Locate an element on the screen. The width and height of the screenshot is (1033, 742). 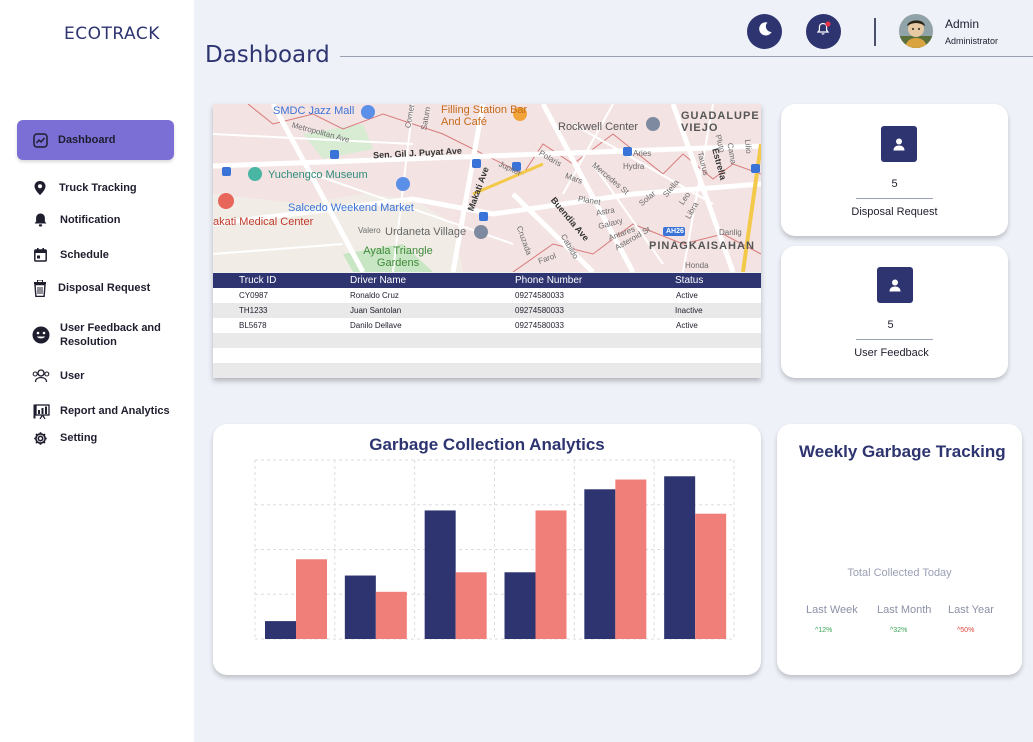
user-role: Administrator is located at coordinates (972, 41).